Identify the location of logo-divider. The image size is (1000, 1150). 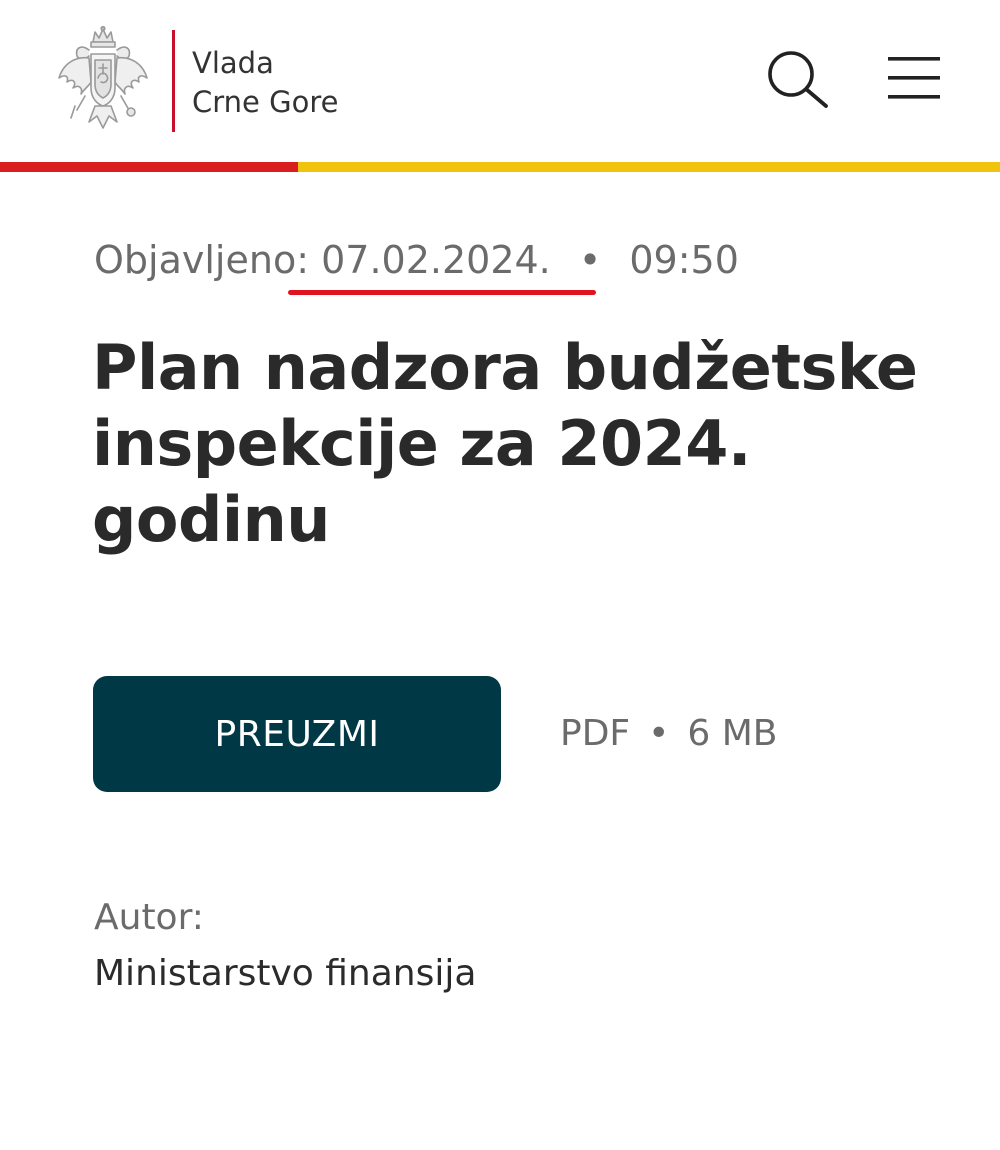
(173, 81).